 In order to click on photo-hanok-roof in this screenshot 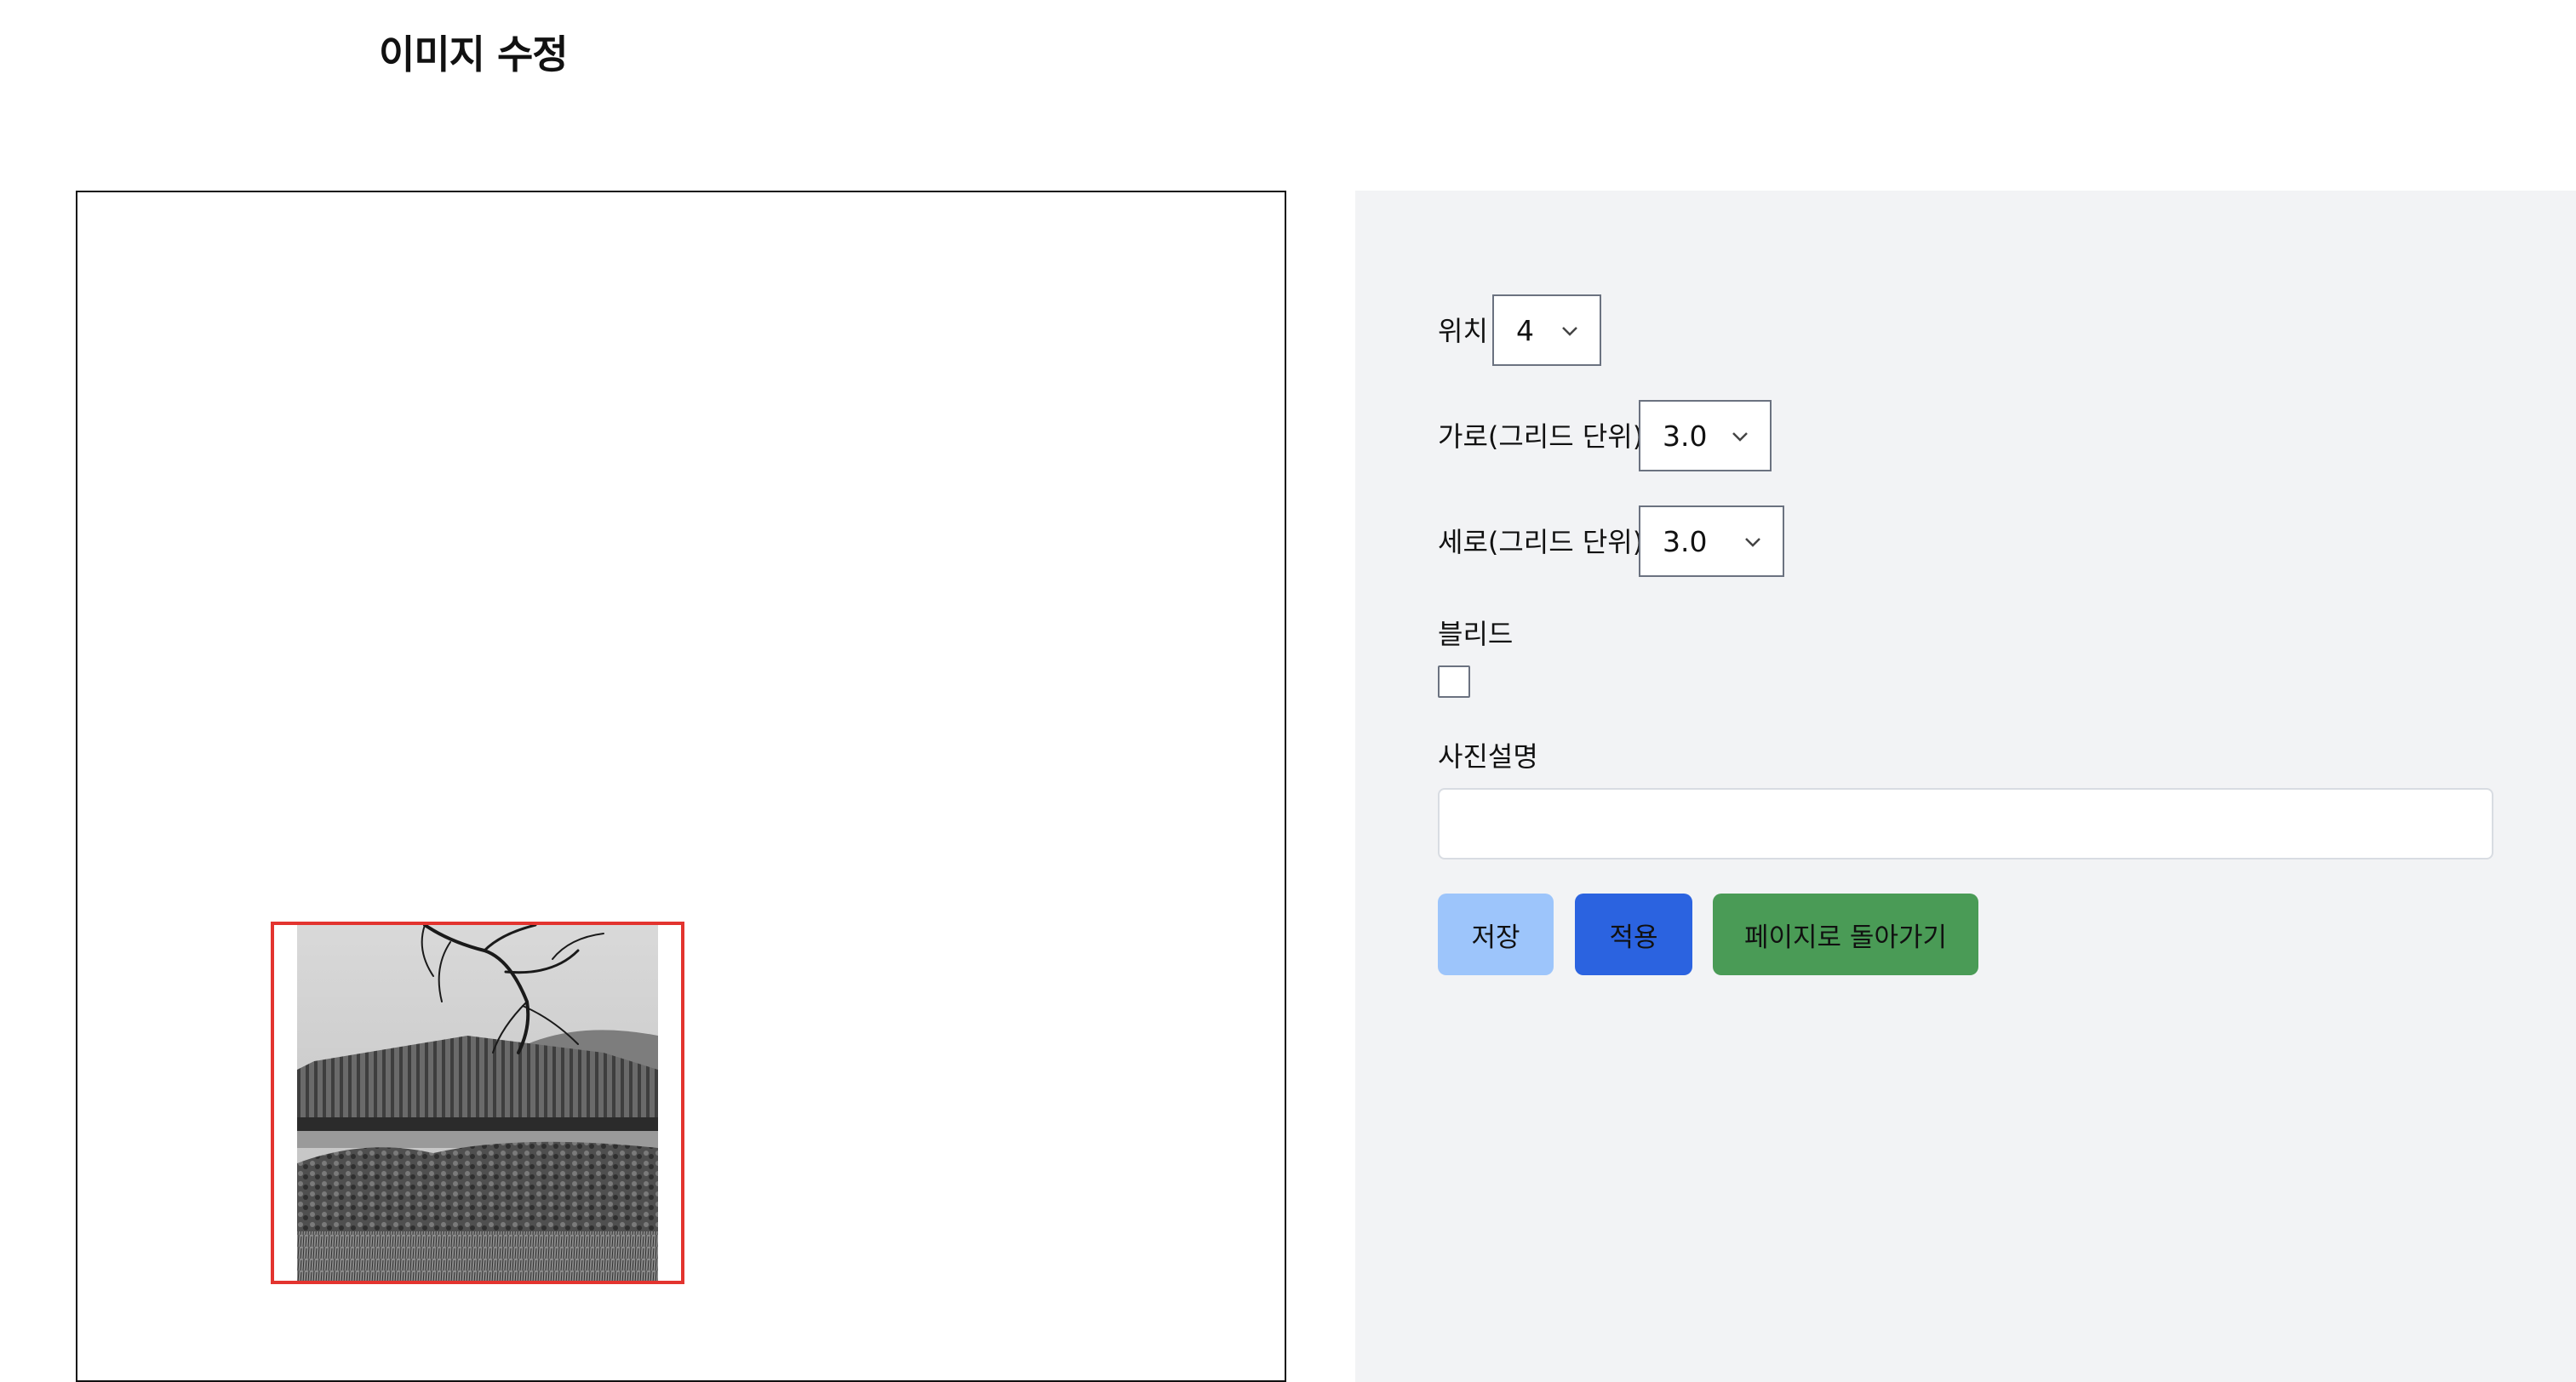, I will do `click(478, 1103)`.